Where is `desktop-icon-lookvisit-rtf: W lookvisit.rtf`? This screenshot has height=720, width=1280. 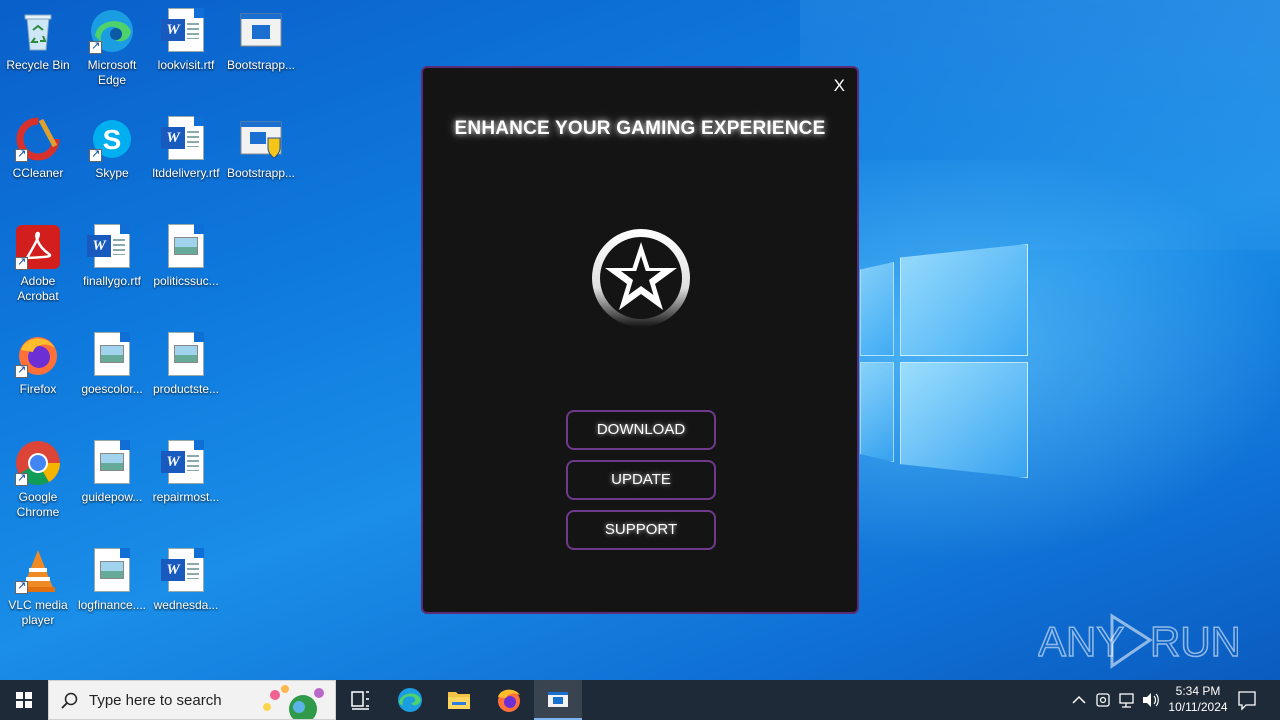
desktop-icon-lookvisit-rtf: W lookvisit.rtf is located at coordinates (186, 40).